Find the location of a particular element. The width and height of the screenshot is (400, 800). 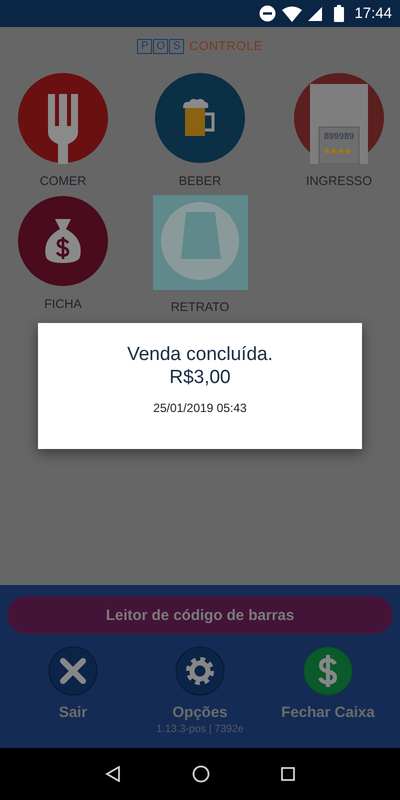

category-label: INGRESSO is located at coordinates (339, 181).